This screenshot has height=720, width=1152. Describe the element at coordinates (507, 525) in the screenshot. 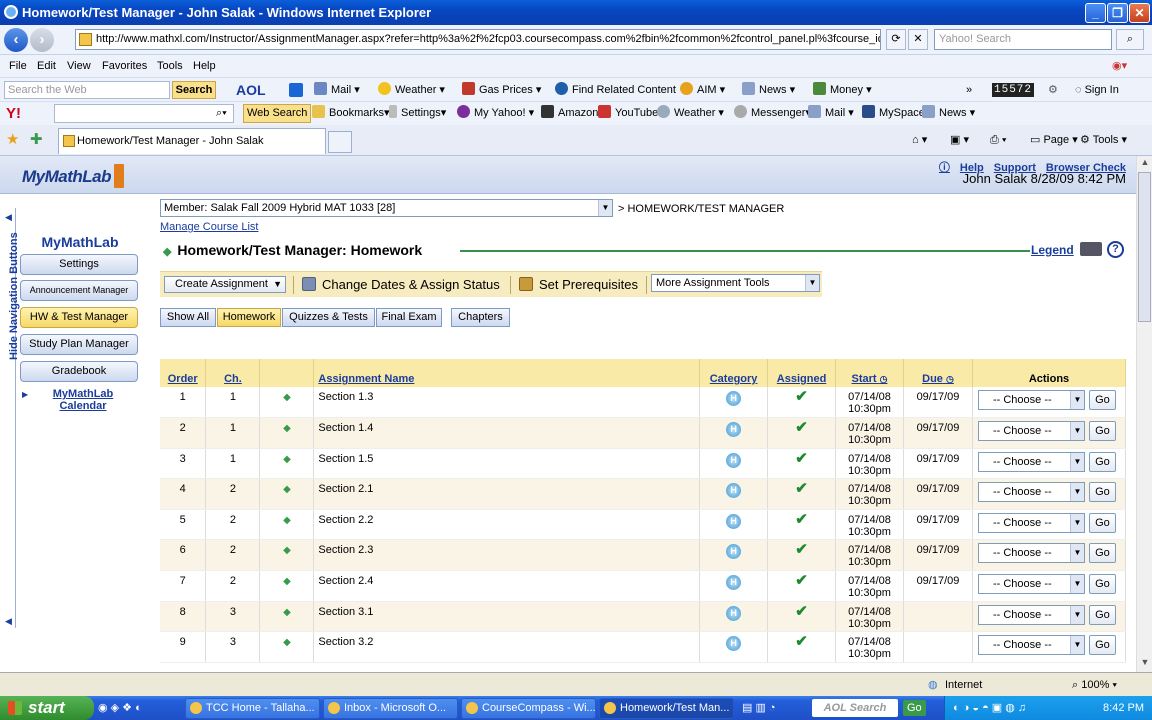

I see `assignment-name: Section 2.2` at that location.